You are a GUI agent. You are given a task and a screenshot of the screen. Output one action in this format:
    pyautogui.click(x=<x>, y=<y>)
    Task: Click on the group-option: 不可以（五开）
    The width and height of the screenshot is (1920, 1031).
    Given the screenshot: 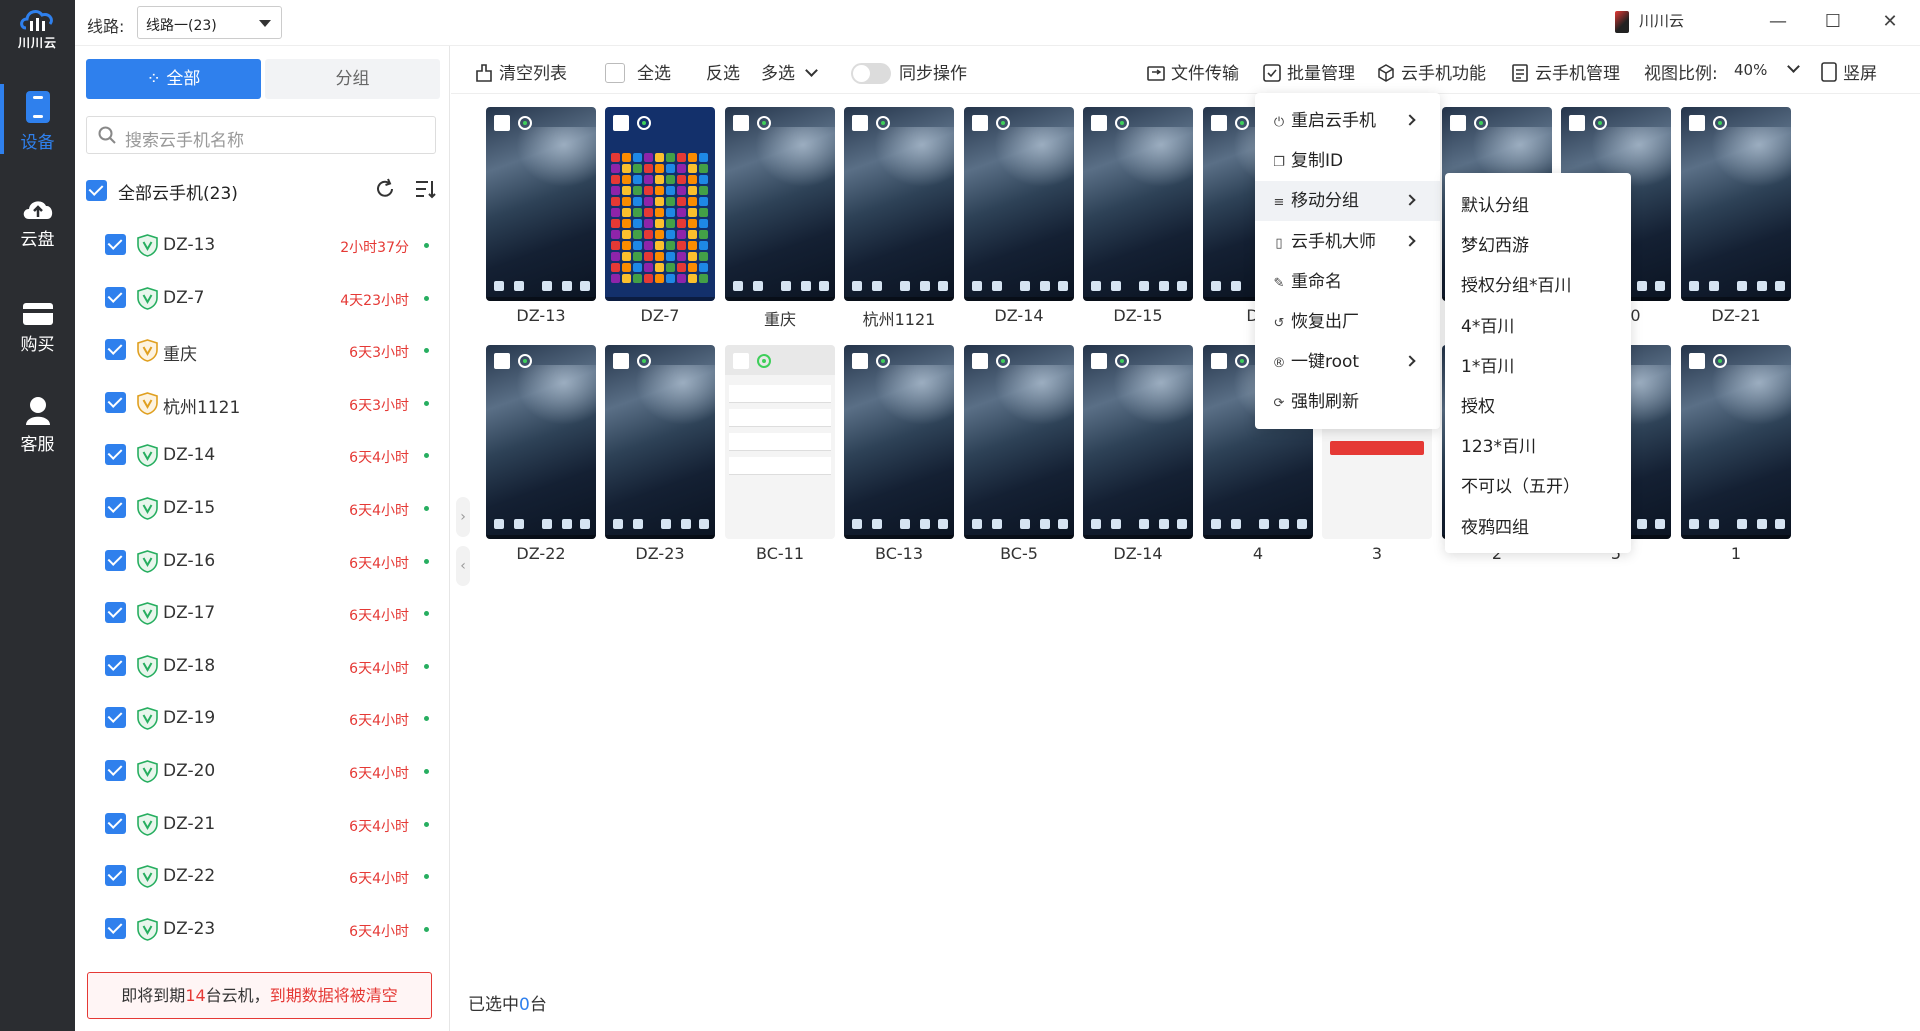 What is the action you would take?
    pyautogui.click(x=1520, y=484)
    